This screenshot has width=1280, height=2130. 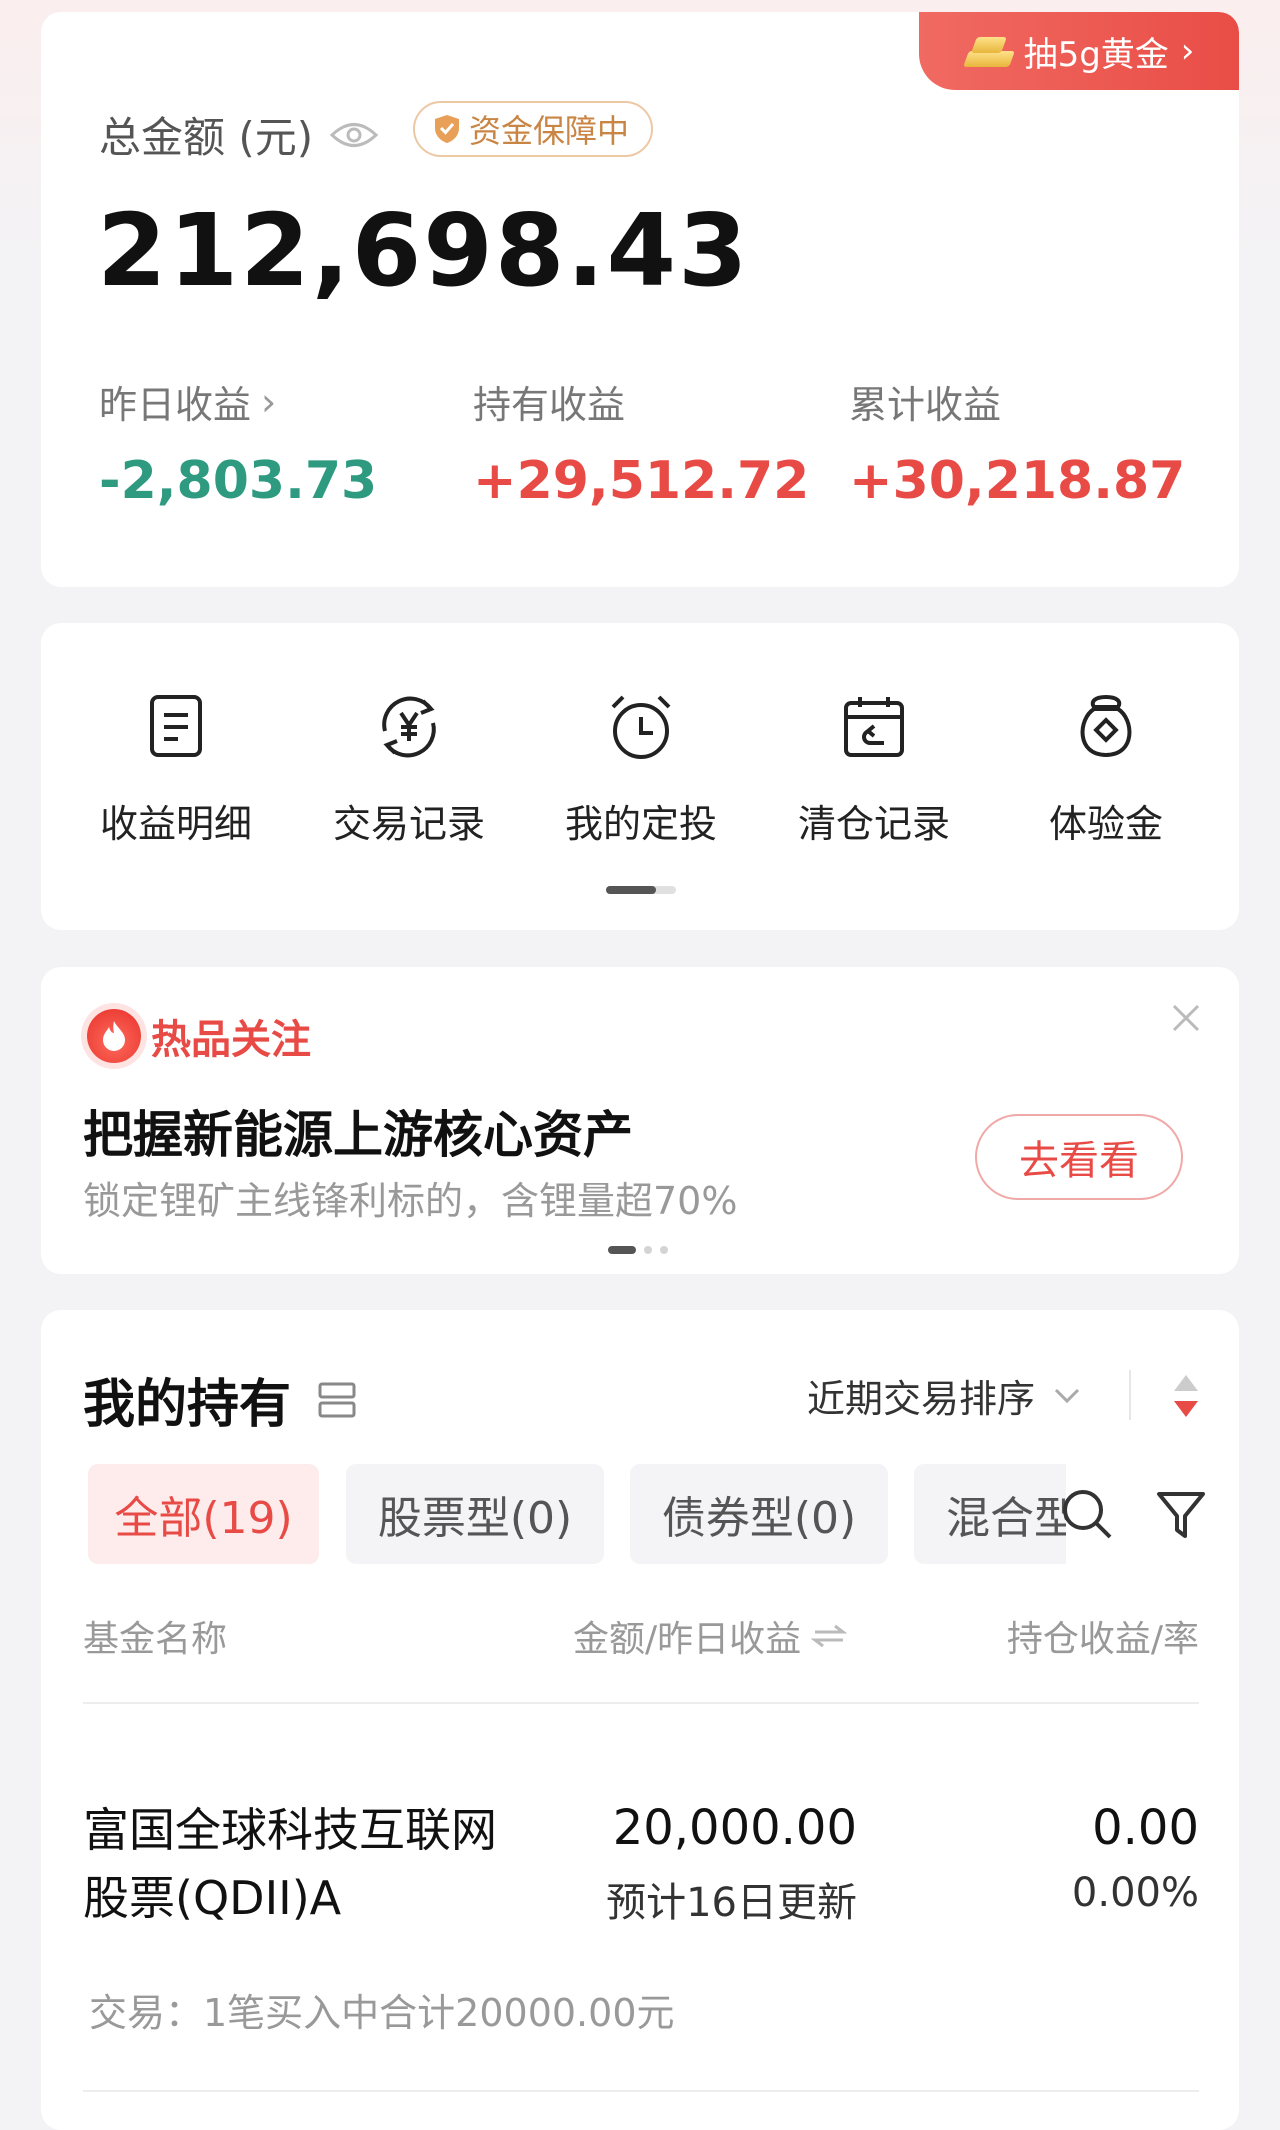 What do you see at coordinates (1087, 1514) in the screenshot?
I see `search-icon` at bounding box center [1087, 1514].